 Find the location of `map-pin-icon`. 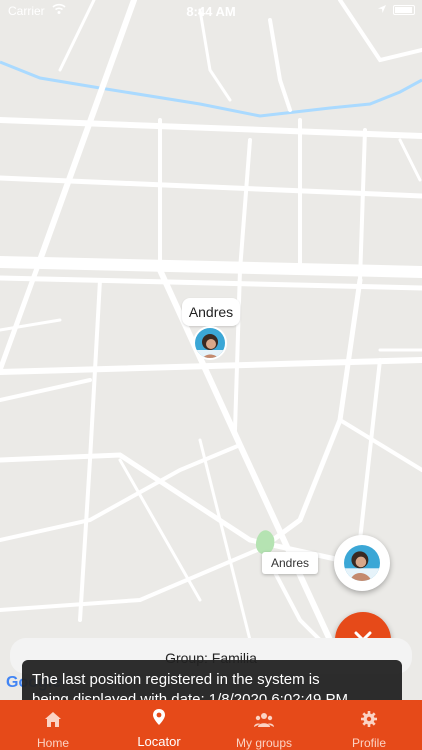

map-pin-icon is located at coordinates (159, 717).